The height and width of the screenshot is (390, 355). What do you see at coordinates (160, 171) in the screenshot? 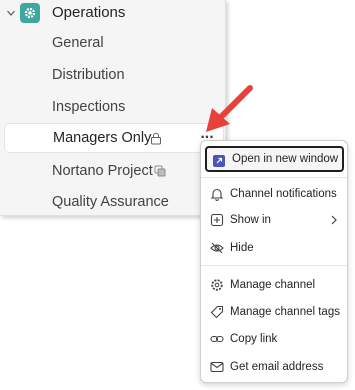
I see `shared-channel-icon` at bounding box center [160, 171].